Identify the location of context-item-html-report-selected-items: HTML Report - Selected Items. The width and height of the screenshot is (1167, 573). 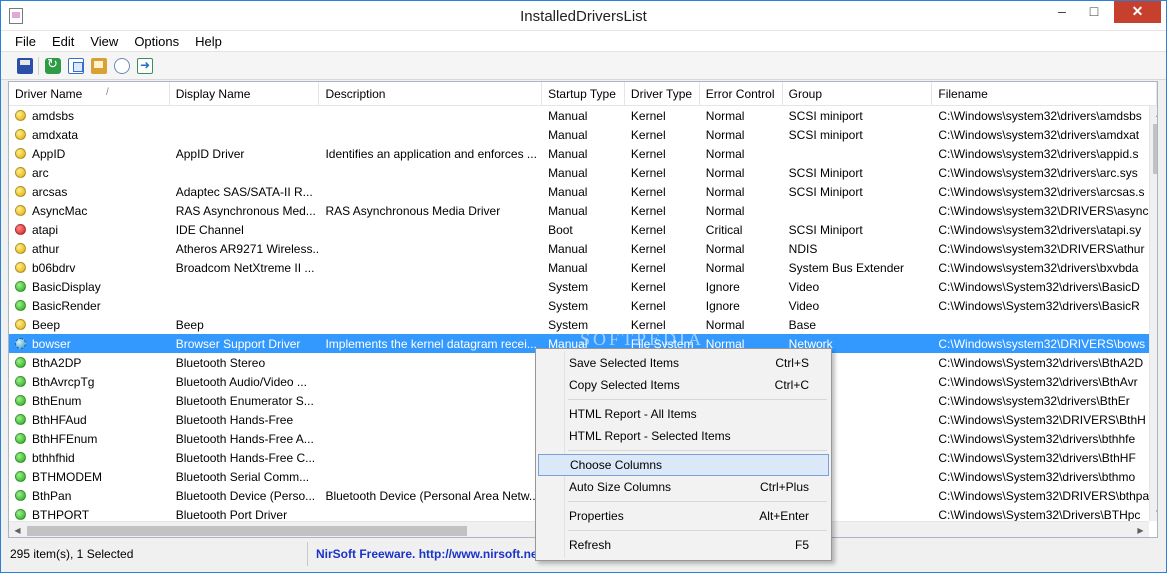
(683, 436).